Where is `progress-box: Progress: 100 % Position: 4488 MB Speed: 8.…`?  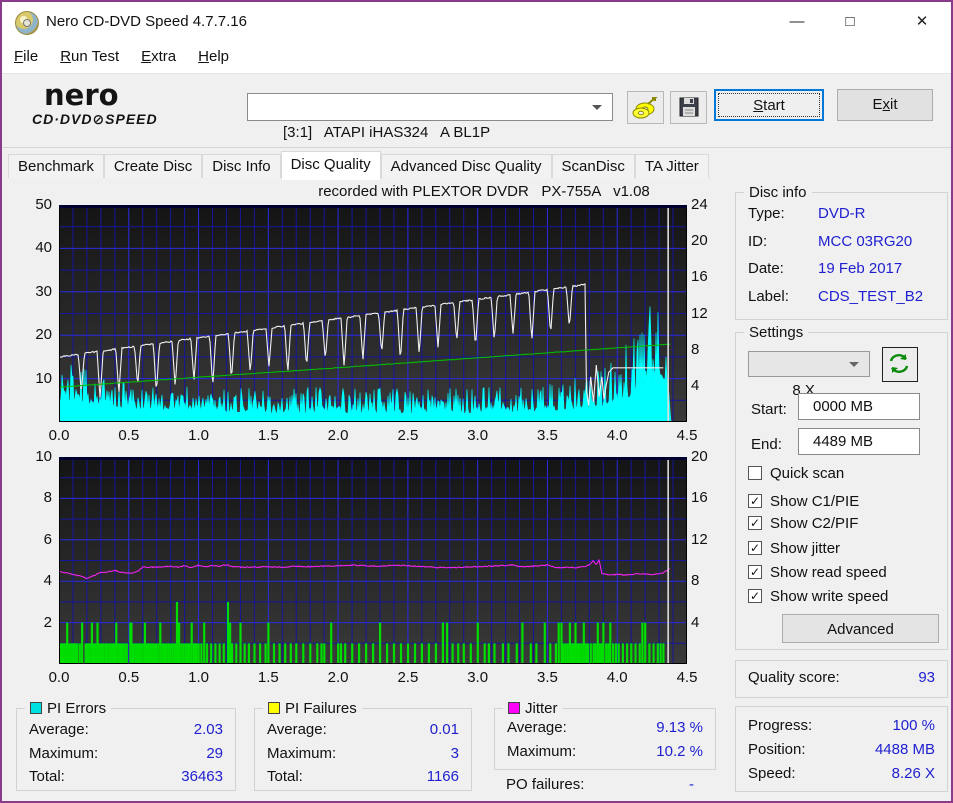
progress-box: Progress: 100 % Position: 4488 MB Speed: 8.… is located at coordinates (841, 749).